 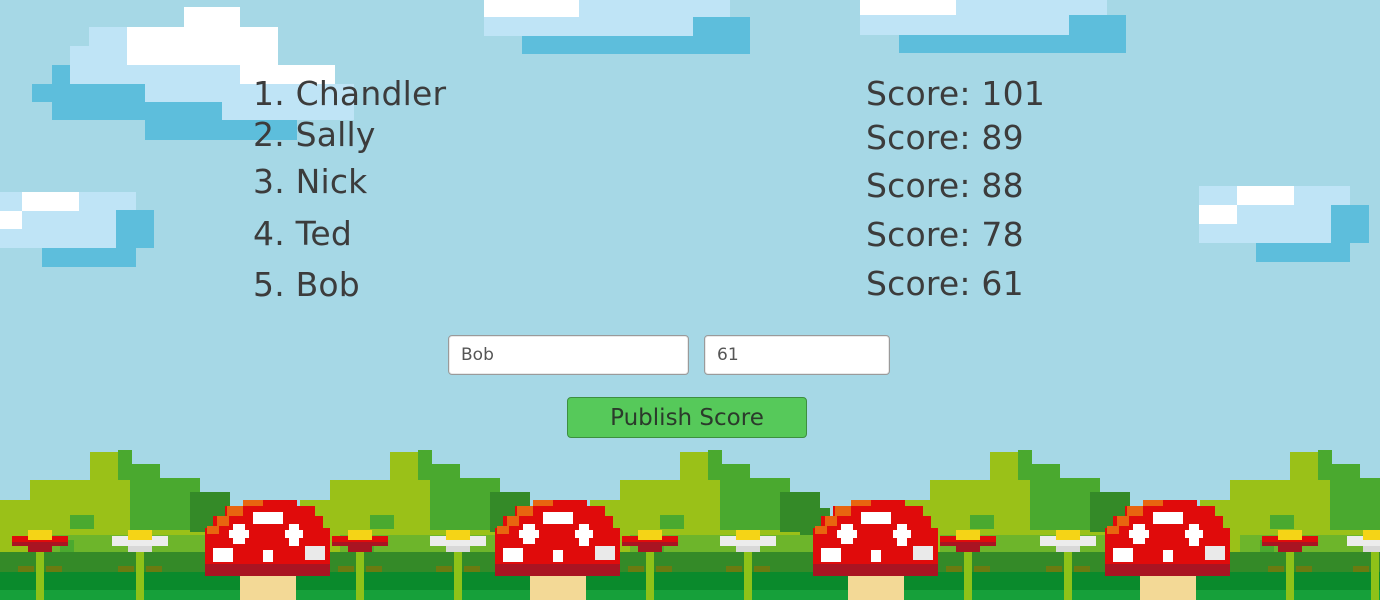 What do you see at coordinates (310, 181) in the screenshot?
I see `leaderboard-name: 3. Nick` at bounding box center [310, 181].